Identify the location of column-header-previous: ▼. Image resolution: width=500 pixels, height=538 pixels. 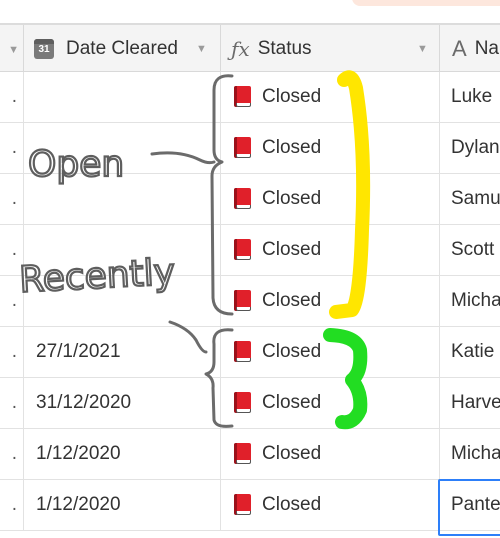
(12, 48).